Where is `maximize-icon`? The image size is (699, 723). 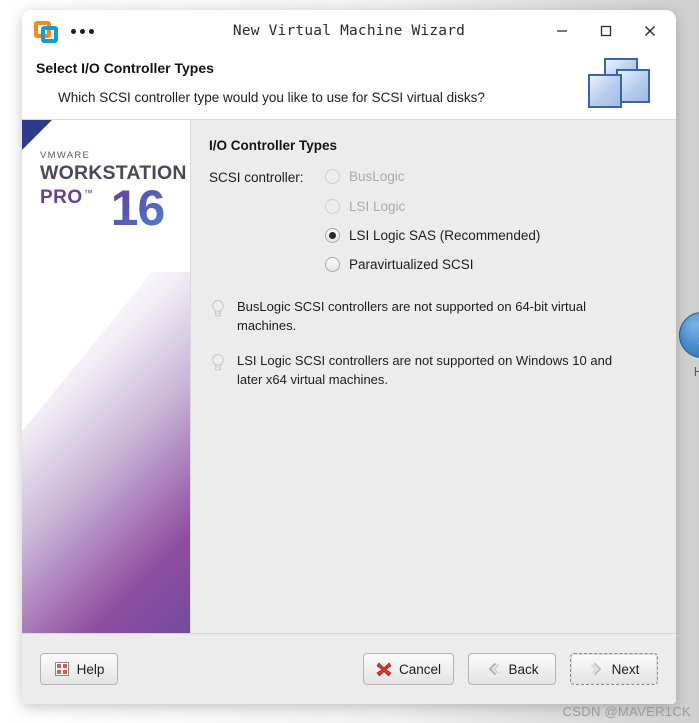 maximize-icon is located at coordinates (606, 31).